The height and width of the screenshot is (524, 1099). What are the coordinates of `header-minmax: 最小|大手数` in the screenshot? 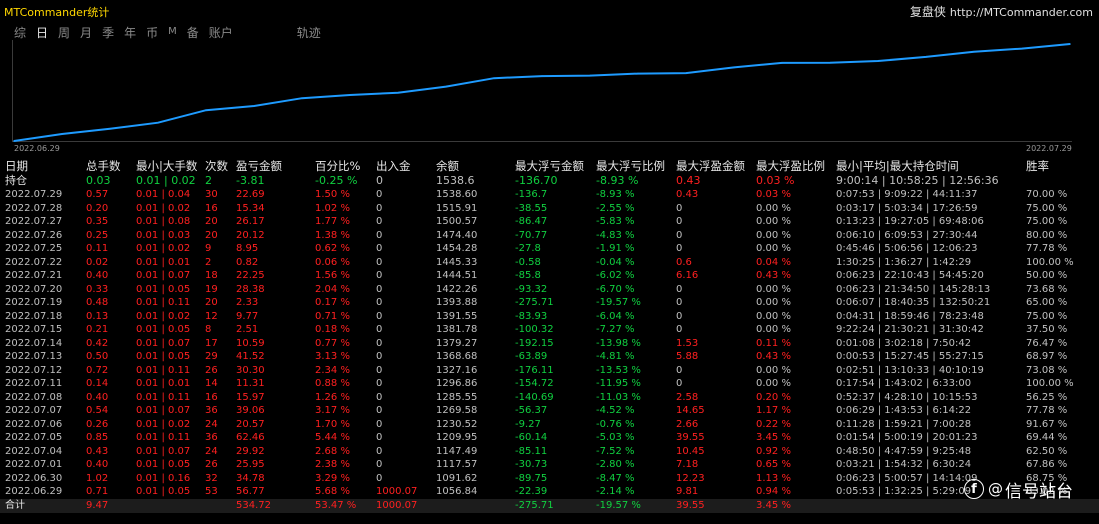 It's located at (166, 166).